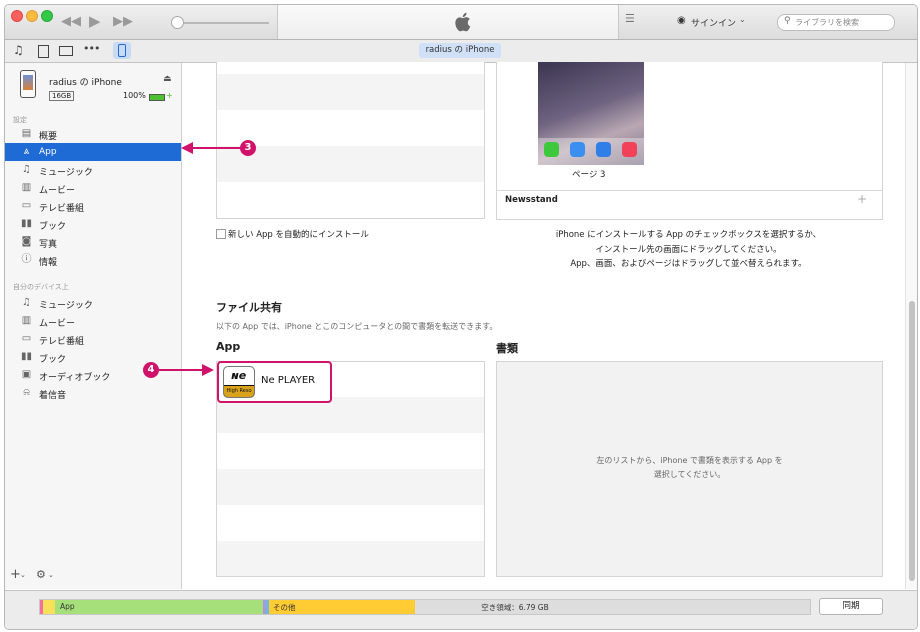  Describe the element at coordinates (689, 469) in the screenshot. I see `documents-list: 左のリストから、iPhone で書類を表示する App を 選択してください。` at that location.